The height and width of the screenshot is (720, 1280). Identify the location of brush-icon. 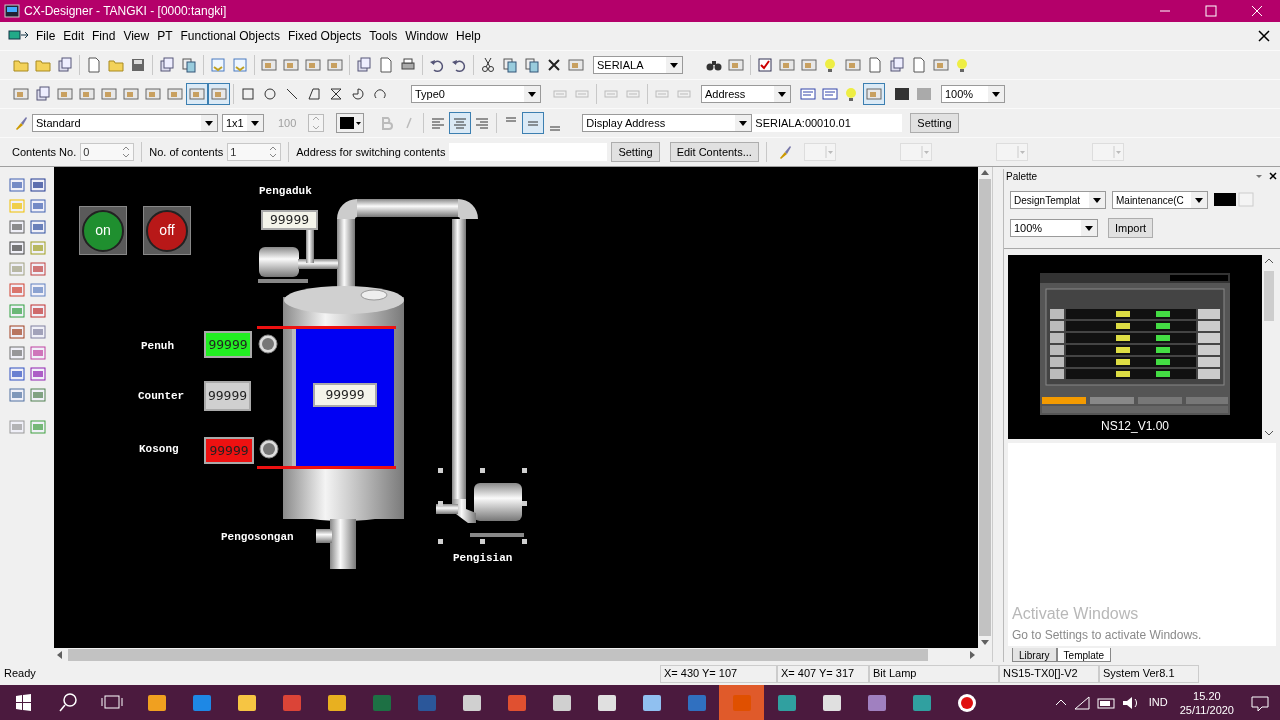
(21, 123).